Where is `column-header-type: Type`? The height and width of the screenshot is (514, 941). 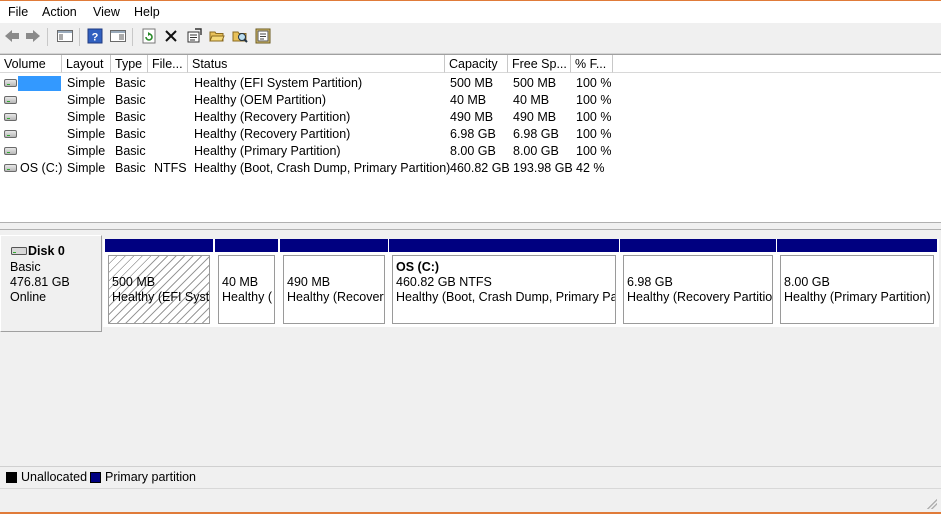 column-header-type: Type is located at coordinates (129, 64).